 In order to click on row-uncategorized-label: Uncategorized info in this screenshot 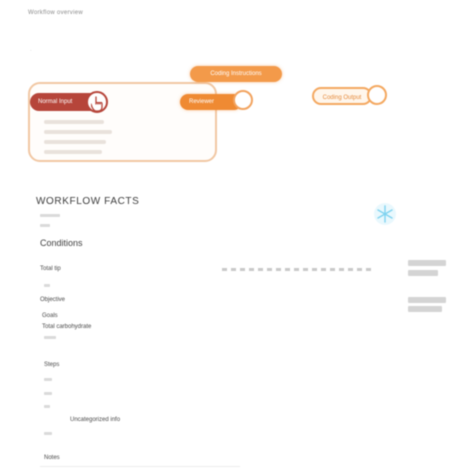, I will do `click(95, 420)`.